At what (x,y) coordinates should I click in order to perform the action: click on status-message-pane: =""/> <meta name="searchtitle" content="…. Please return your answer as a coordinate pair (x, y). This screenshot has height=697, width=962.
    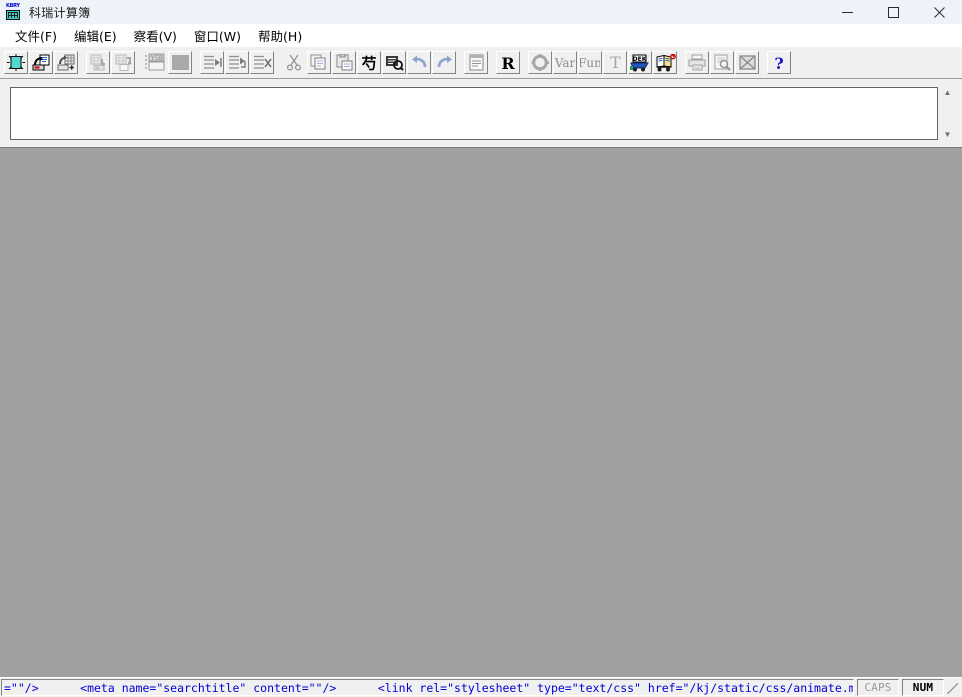
    Looking at the image, I should click on (427, 687).